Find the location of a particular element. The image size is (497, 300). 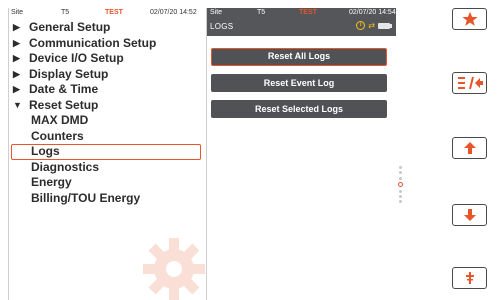

tree-item-device-io-setup: ▶ Device I/O Setup is located at coordinates (107, 59).